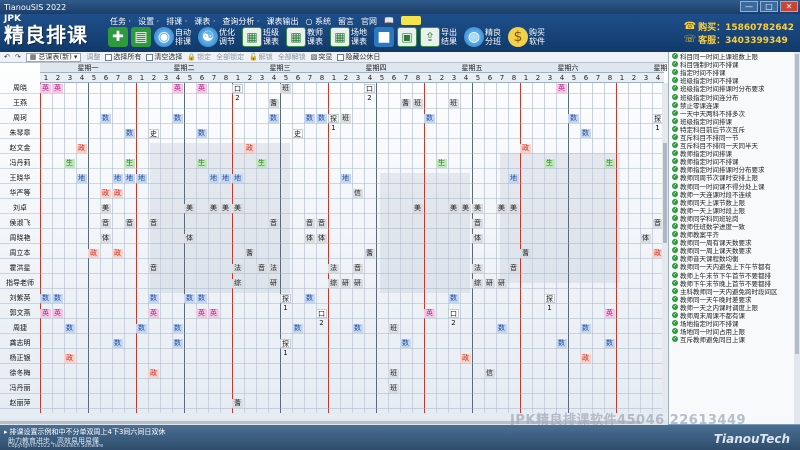 The height and width of the screenshot is (450, 800). Describe the element at coordinates (734, 299) in the screenshot. I see `rule-item: ✓ 教师同一天午晚时差要求` at that location.